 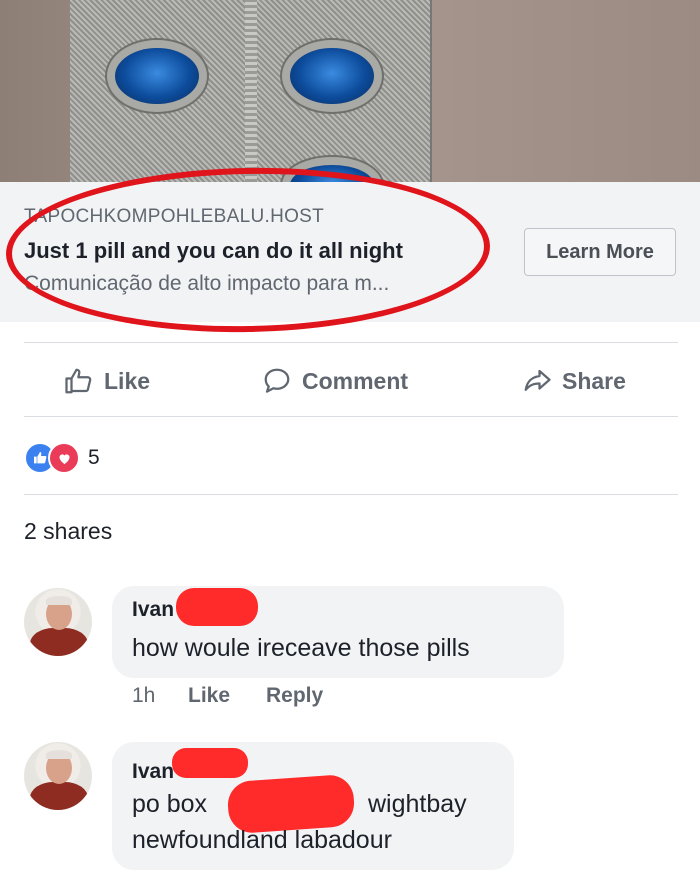 What do you see at coordinates (143, 696) in the screenshot?
I see `comment-timestamp: 1h` at bounding box center [143, 696].